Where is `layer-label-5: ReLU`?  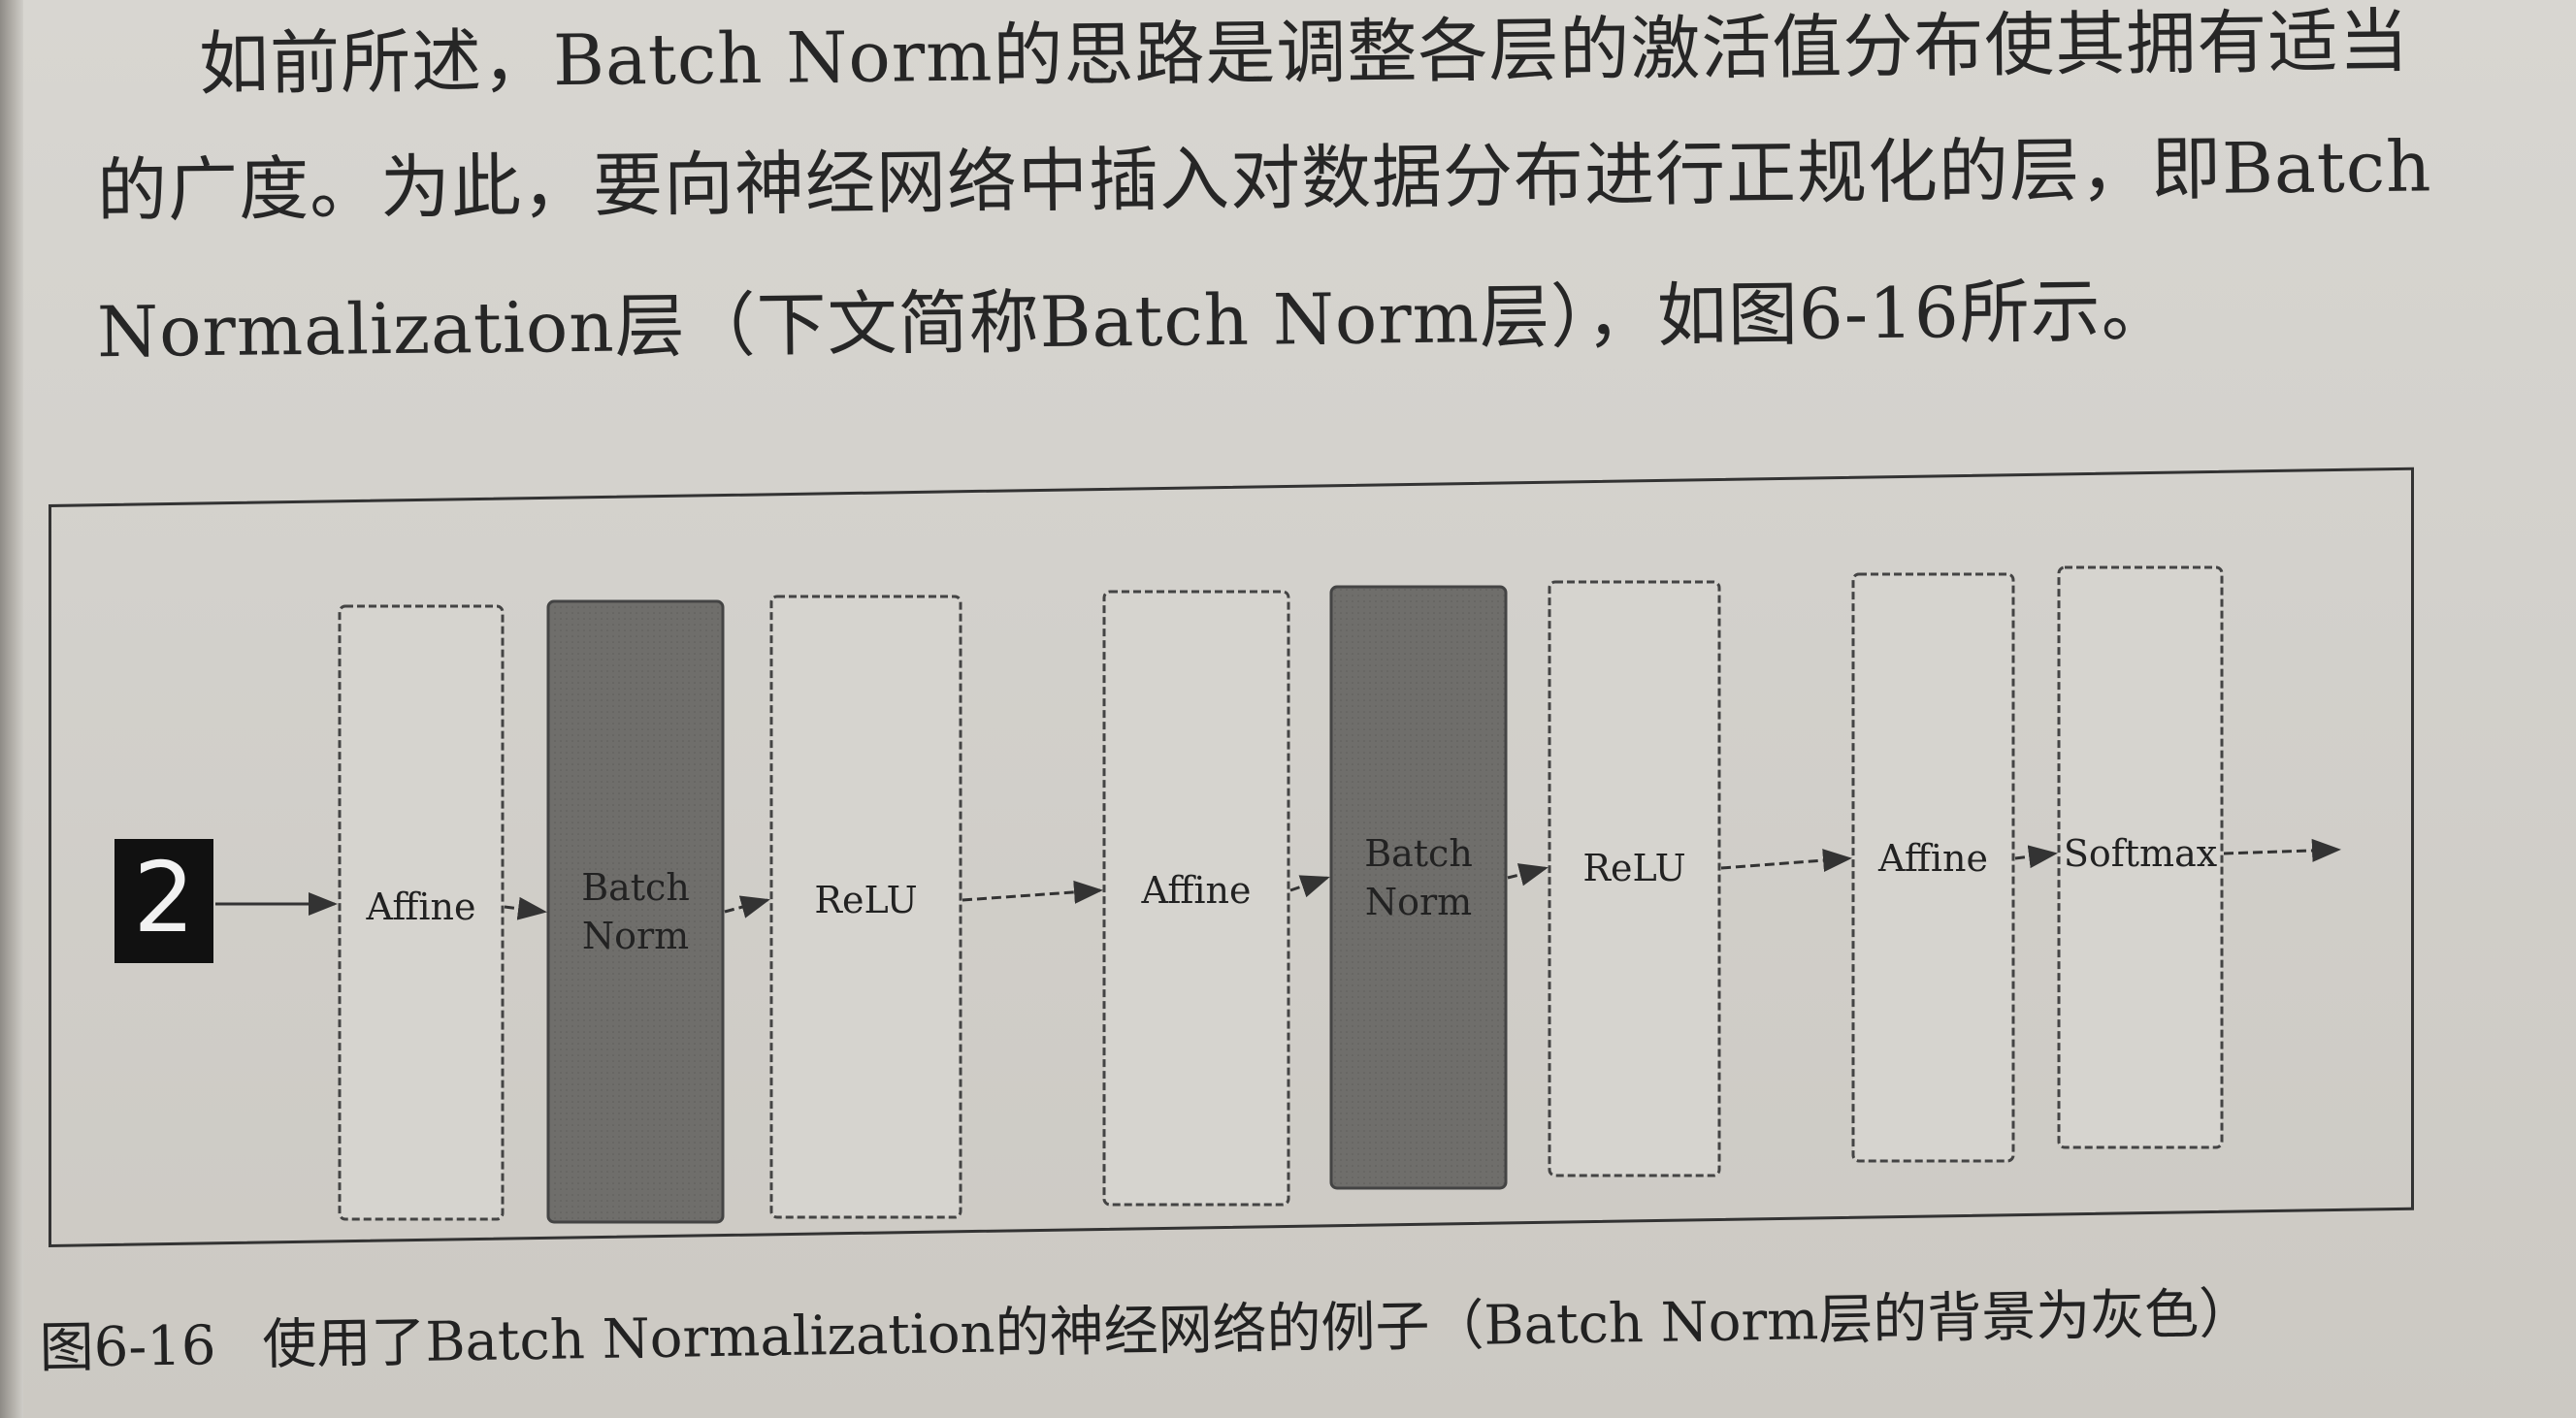
layer-label-5: ReLU is located at coordinates (1633, 868).